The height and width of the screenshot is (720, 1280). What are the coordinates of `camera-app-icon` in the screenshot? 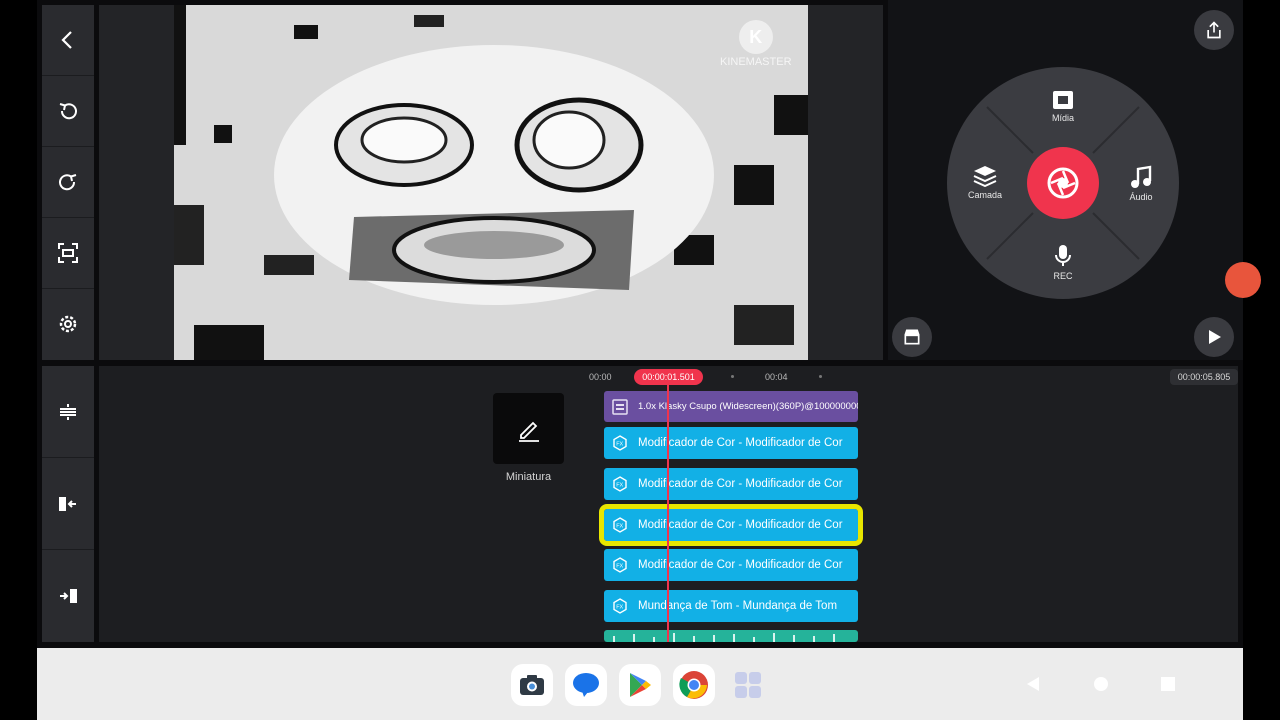 It's located at (532, 685).